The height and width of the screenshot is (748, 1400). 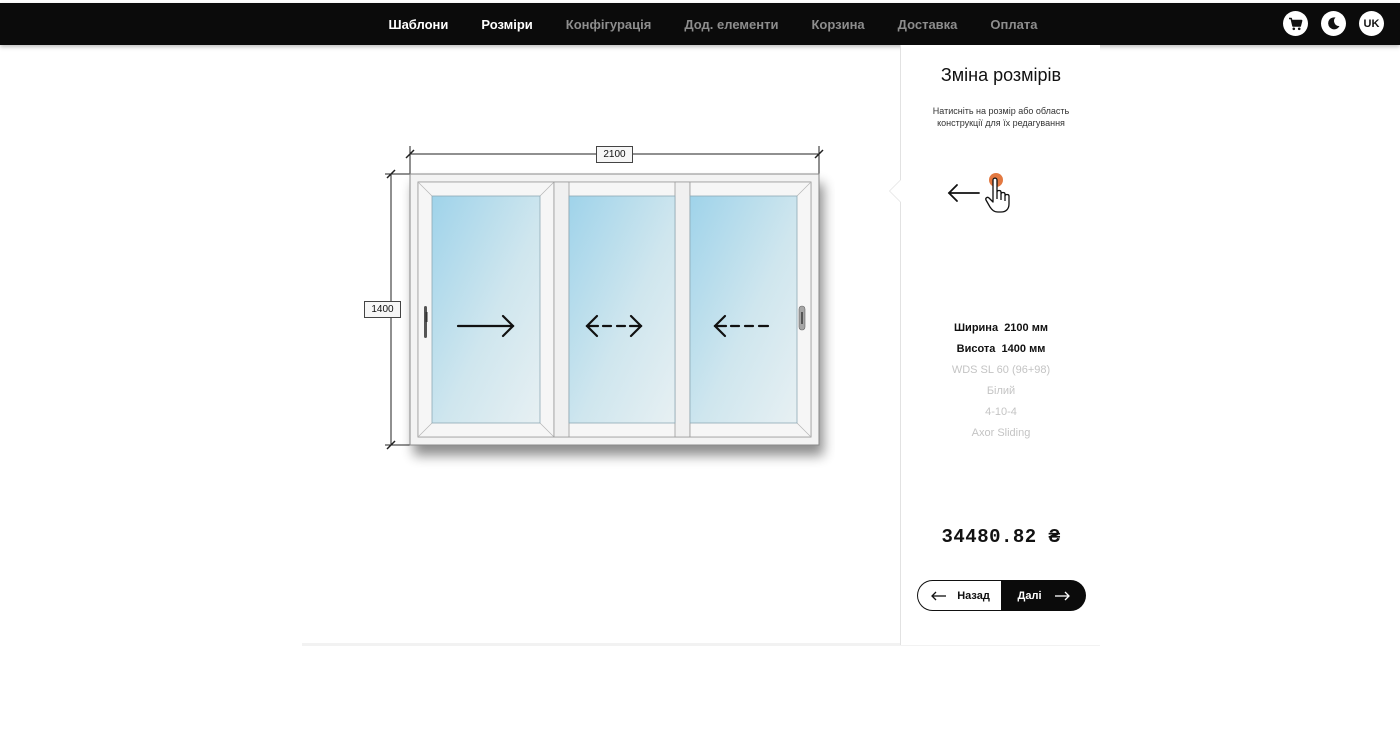 What do you see at coordinates (1001, 391) in the screenshot?
I see `spec-color: Білий` at bounding box center [1001, 391].